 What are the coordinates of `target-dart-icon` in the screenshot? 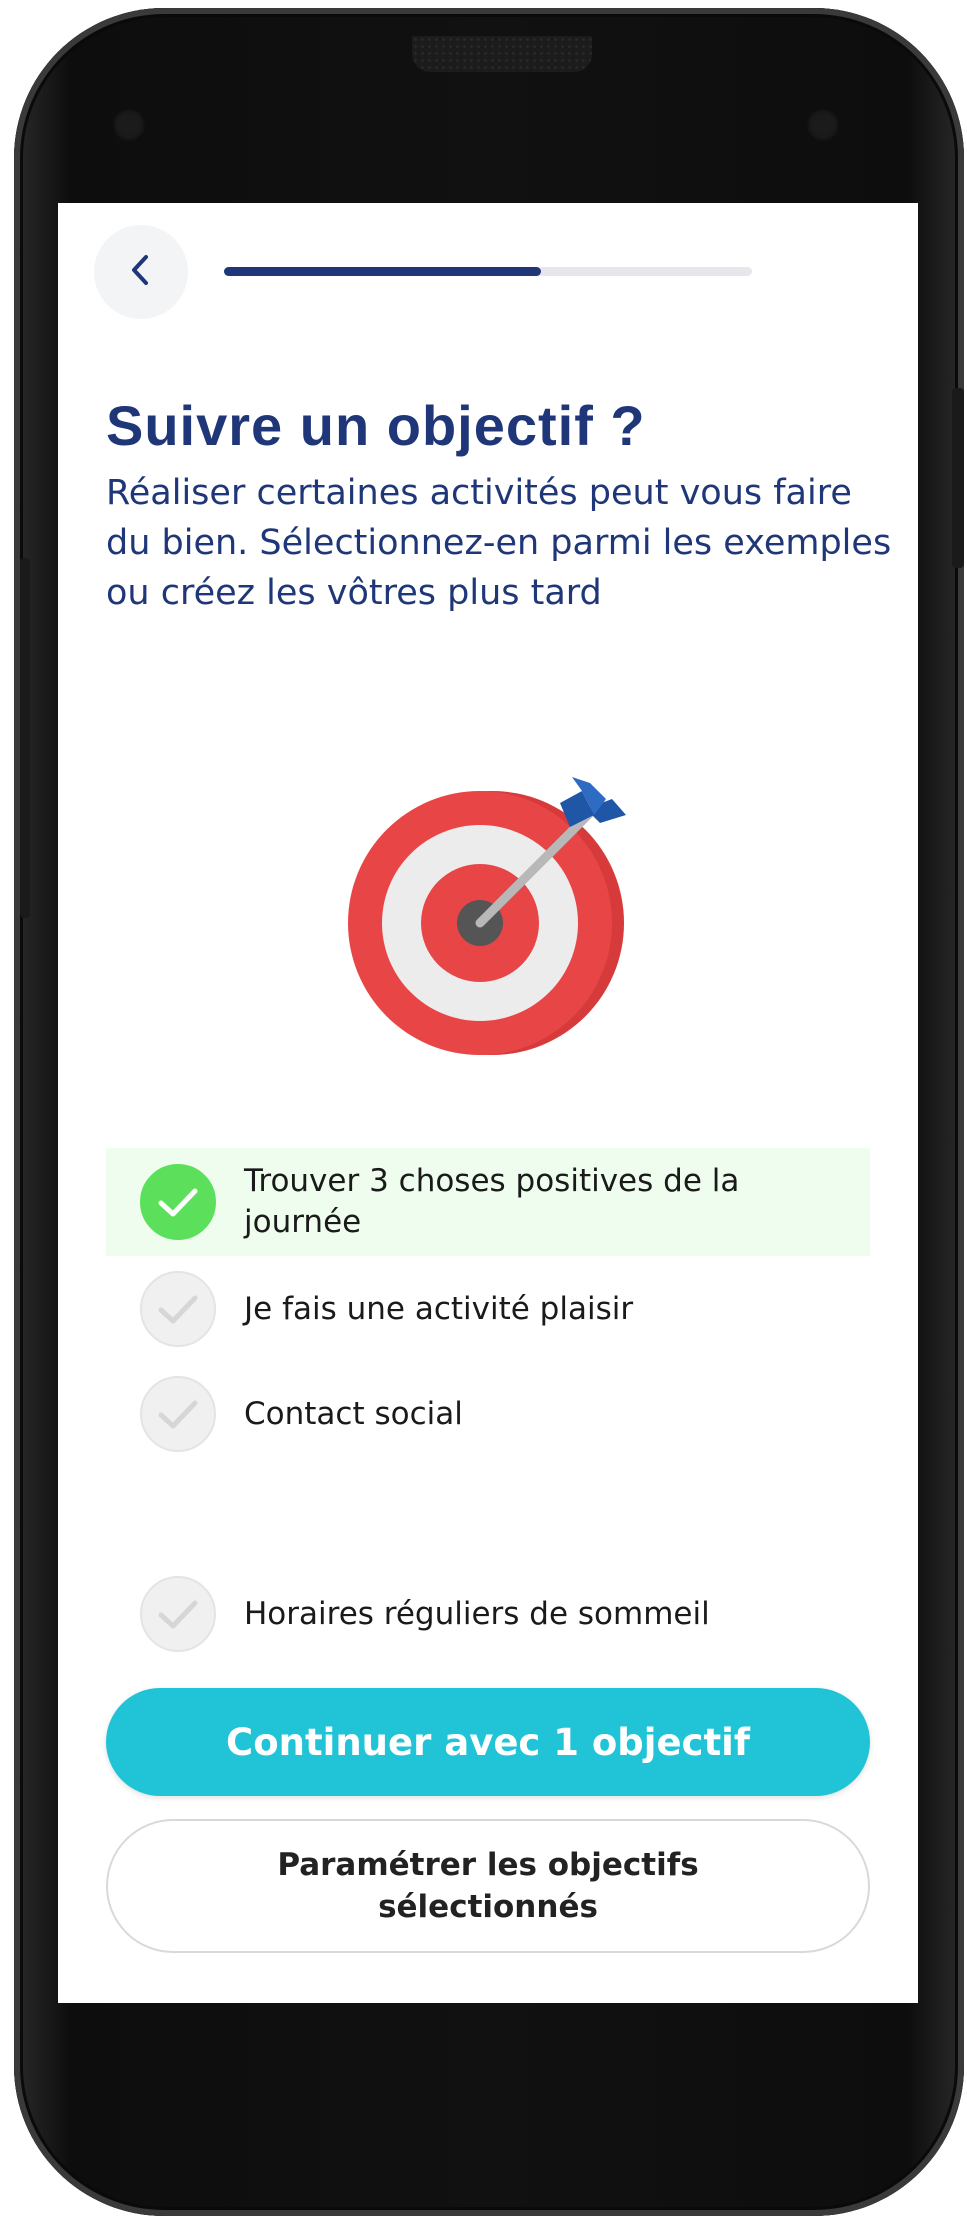 It's located at (488, 913).